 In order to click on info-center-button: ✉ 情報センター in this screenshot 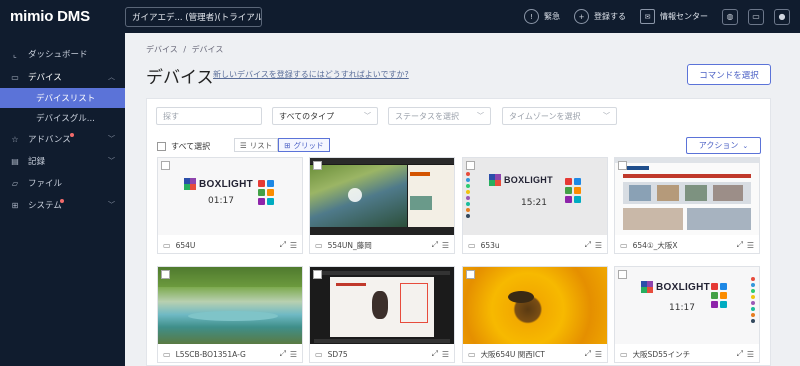, I will do `click(674, 16)`.